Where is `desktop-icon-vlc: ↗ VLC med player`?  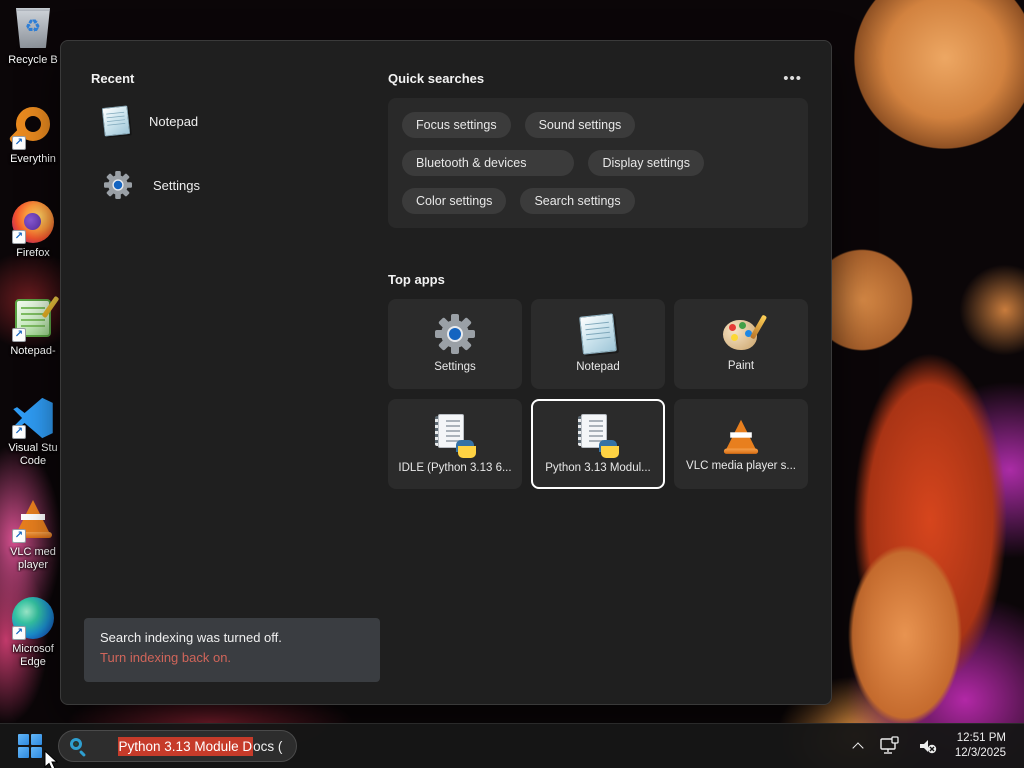 desktop-icon-vlc: ↗ VLC med player is located at coordinates (33, 535).